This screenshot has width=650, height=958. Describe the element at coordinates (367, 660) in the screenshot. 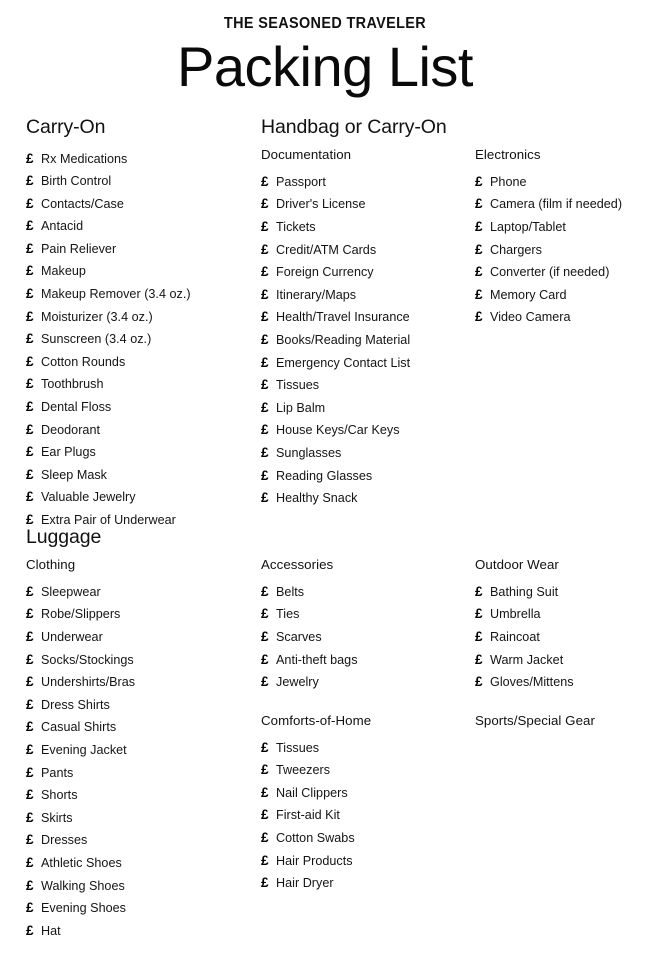

I see `checklist-item: £ Anti-theft bags` at that location.